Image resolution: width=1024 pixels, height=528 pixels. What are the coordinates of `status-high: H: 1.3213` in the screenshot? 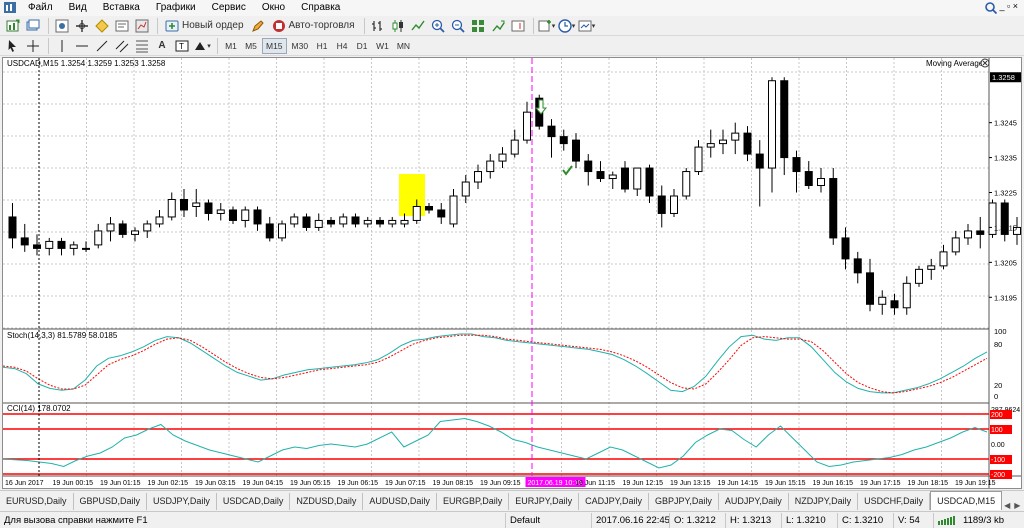 It's located at (753, 520).